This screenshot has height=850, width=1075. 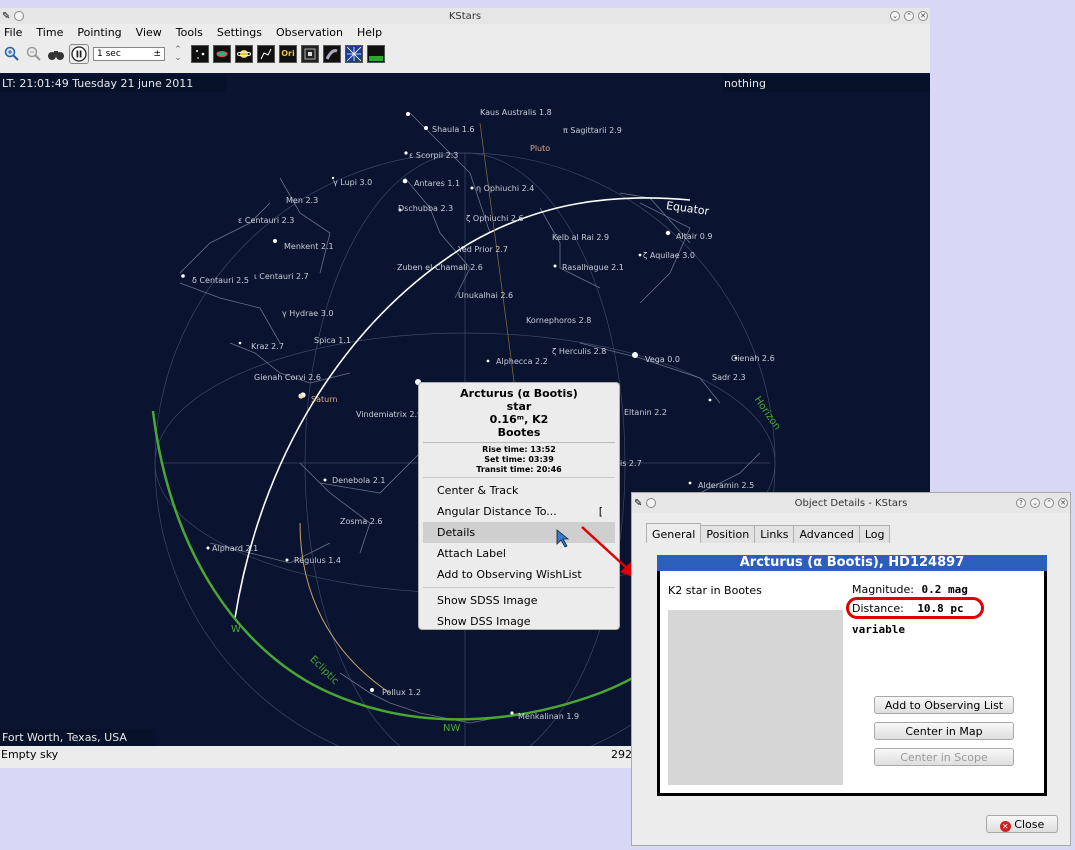 I want to click on star-label: is 2.7, so click(x=631, y=463).